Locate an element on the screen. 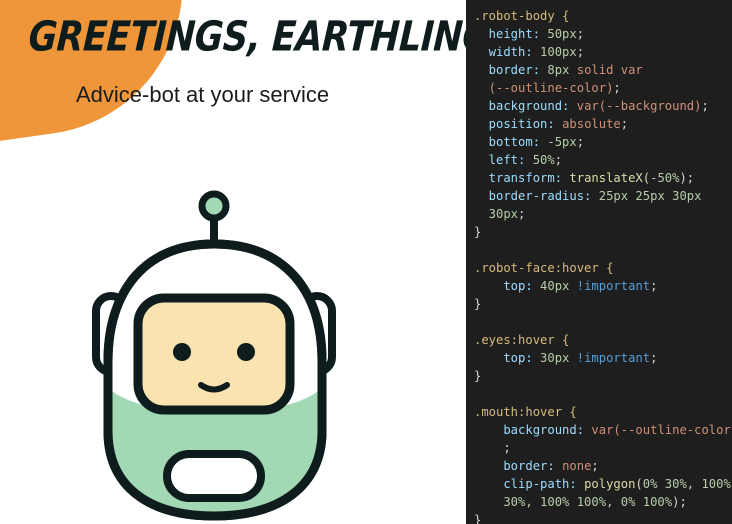 The height and width of the screenshot is (524, 732). code-token: border-radius: is located at coordinates (536, 196).